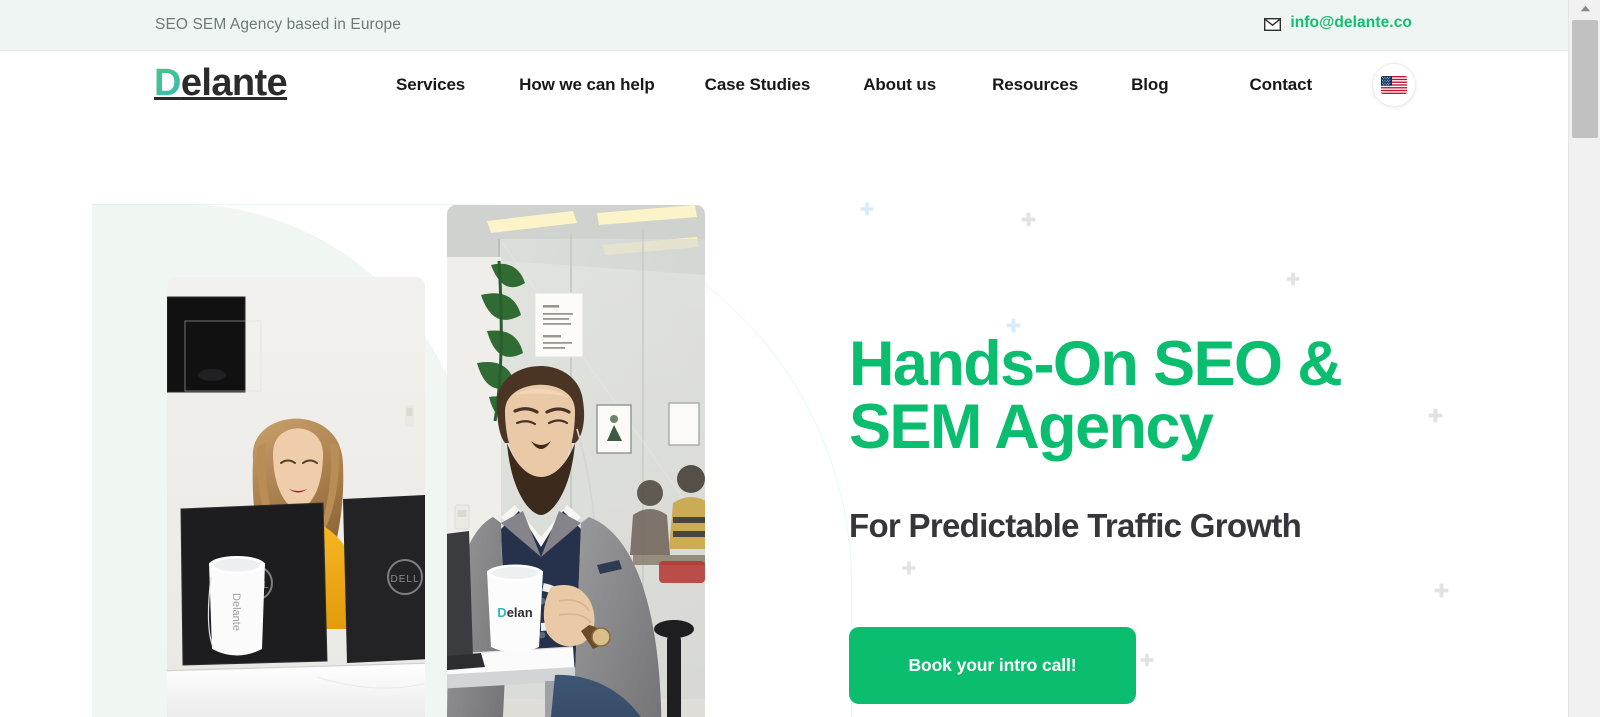  What do you see at coordinates (236, 612) in the screenshot?
I see `svg-text: Delante` at bounding box center [236, 612].